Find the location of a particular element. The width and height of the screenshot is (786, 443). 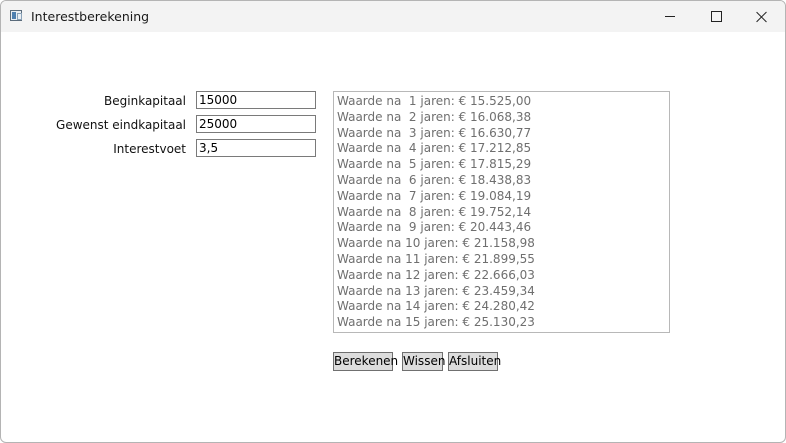

list-item: Waarde na 15 jaren: € 25.130,23 is located at coordinates (503, 323).